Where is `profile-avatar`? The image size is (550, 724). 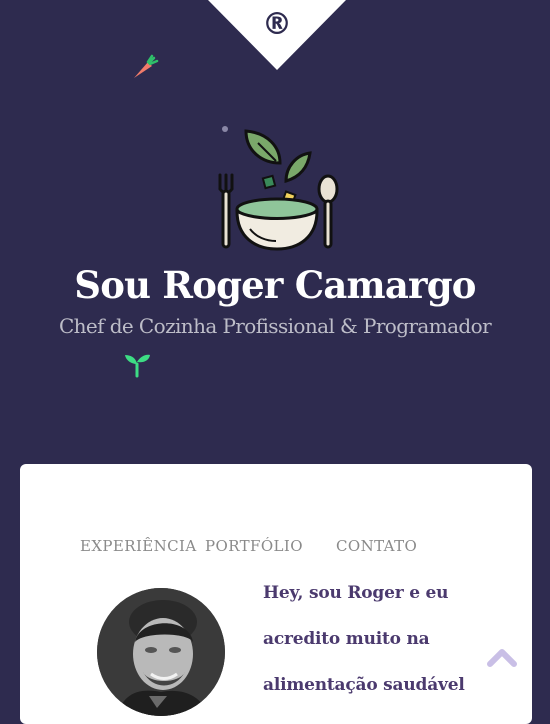
profile-avatar is located at coordinates (161, 652).